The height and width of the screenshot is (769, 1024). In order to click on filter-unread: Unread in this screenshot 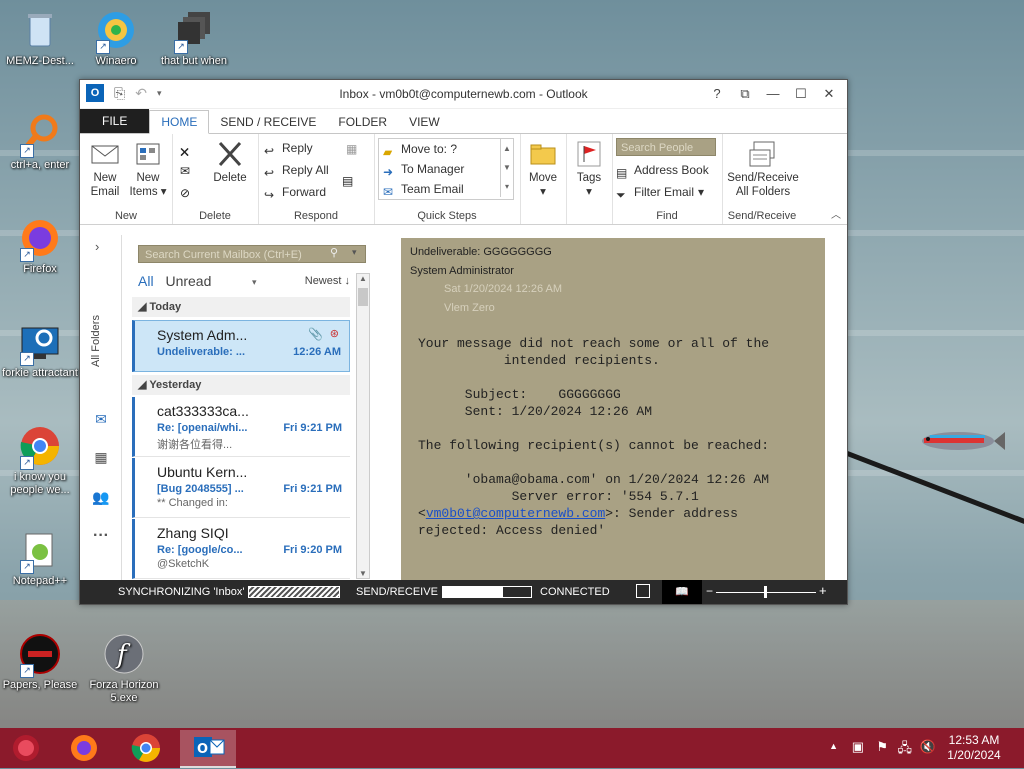, I will do `click(188, 281)`.